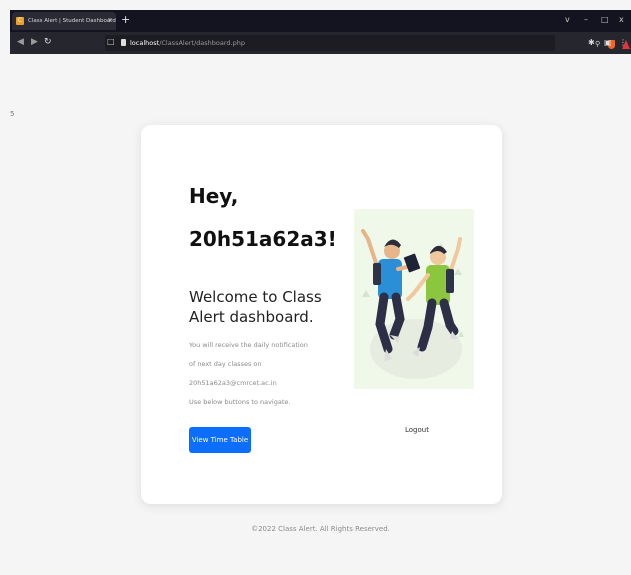  I want to click on favicon-icon: C, so click(20, 21).